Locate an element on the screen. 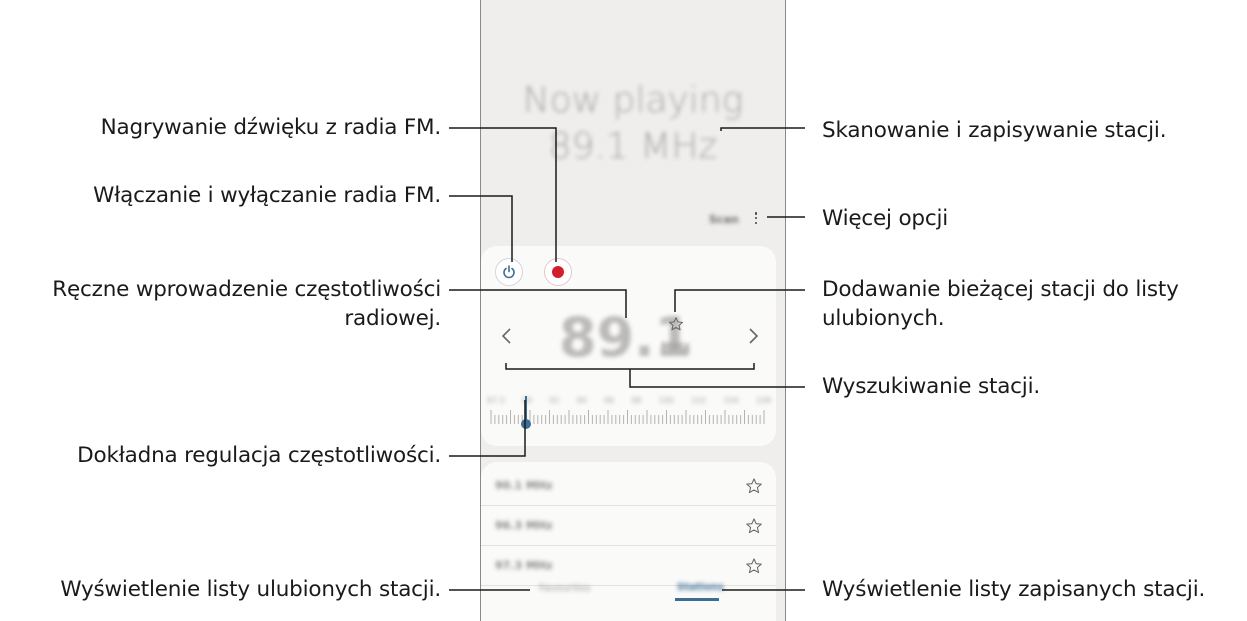  callout-favourites-list: Wyświetlenie listy ulubionych stacji. is located at coordinates (250, 589).